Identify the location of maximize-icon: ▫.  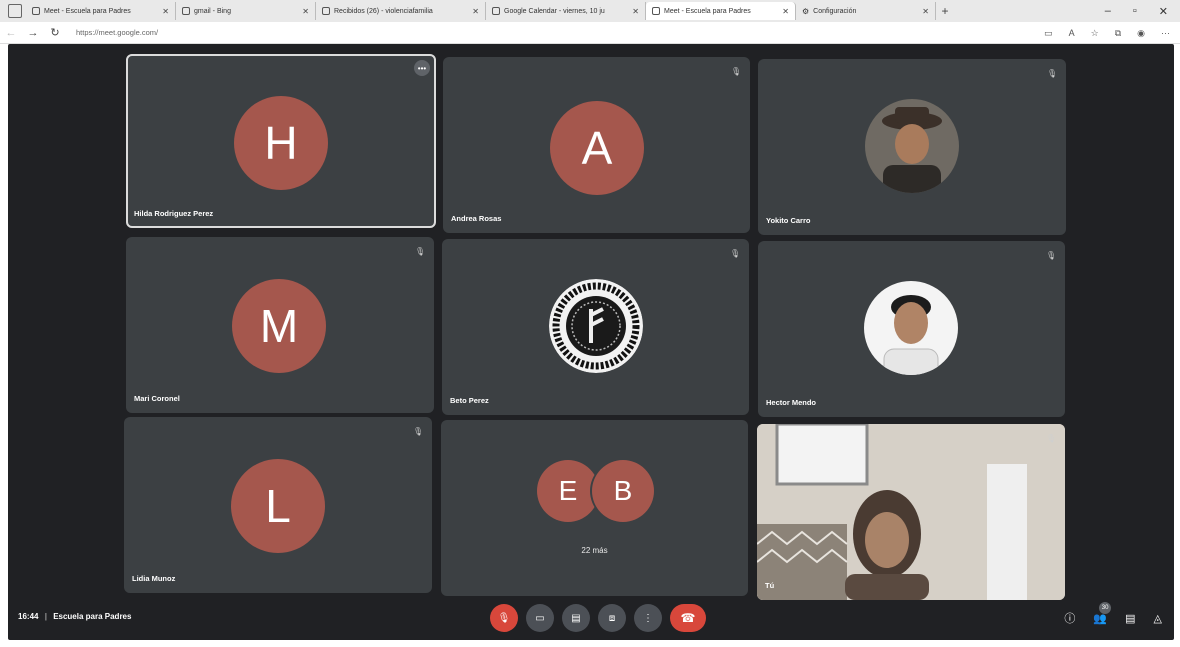
(1135, 11).